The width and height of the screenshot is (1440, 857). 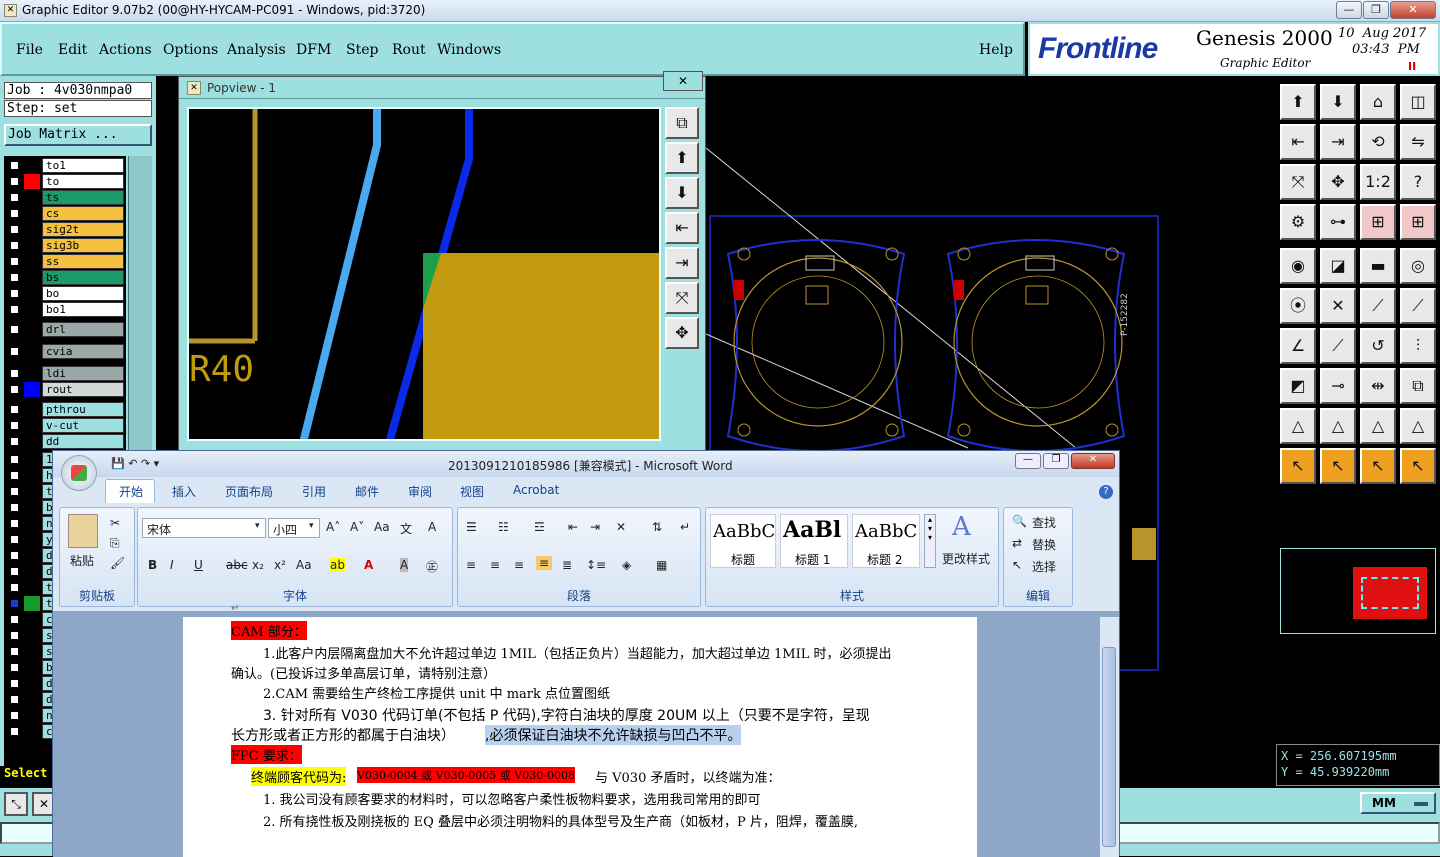 I want to click on triangle-icon: △, so click(x=1298, y=426).